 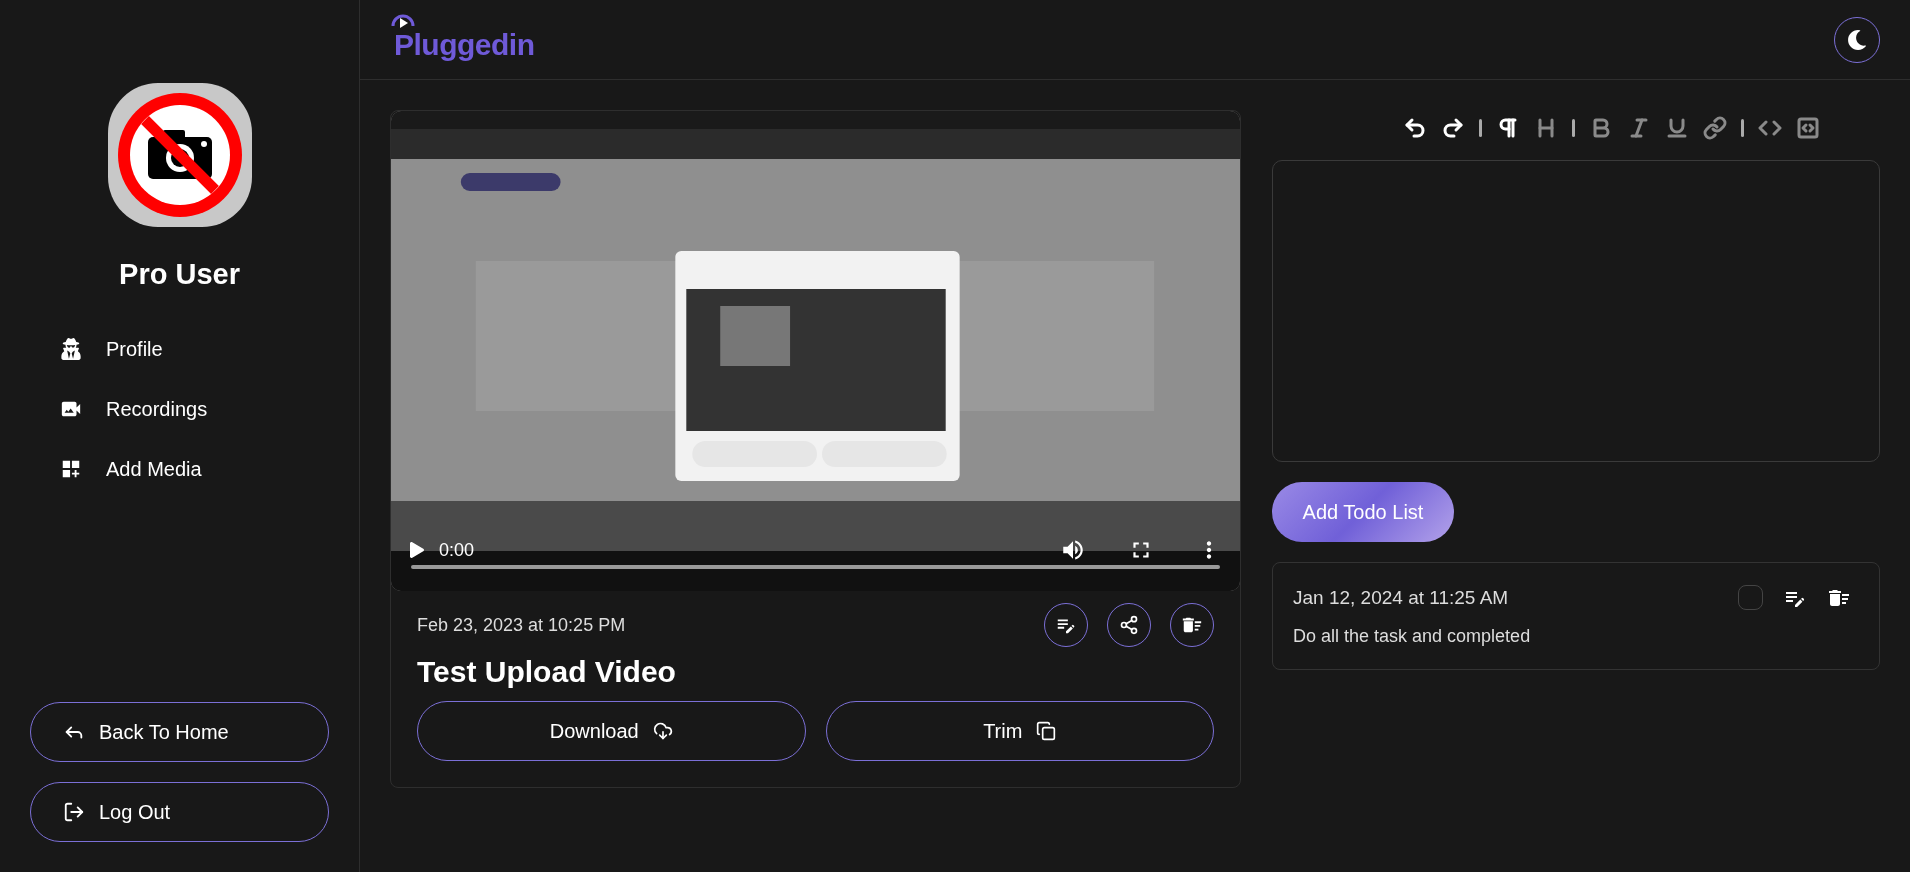 What do you see at coordinates (1857, 39) in the screenshot?
I see `moon-icon` at bounding box center [1857, 39].